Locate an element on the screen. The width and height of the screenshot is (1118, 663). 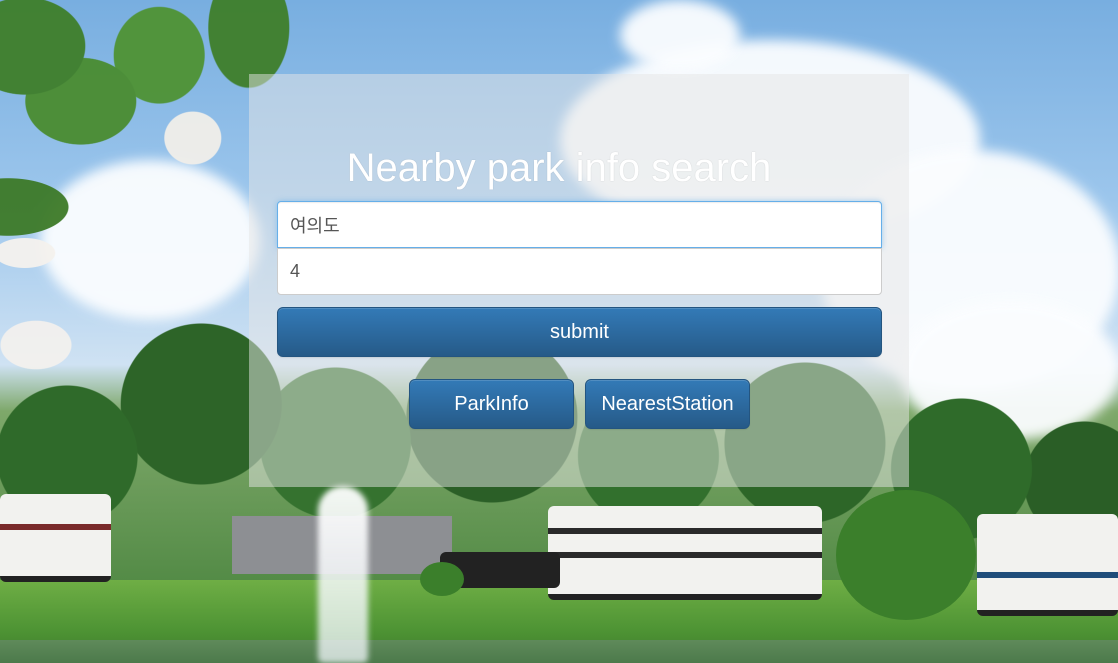
park-info-button: ParkInfo is located at coordinates (491, 404).